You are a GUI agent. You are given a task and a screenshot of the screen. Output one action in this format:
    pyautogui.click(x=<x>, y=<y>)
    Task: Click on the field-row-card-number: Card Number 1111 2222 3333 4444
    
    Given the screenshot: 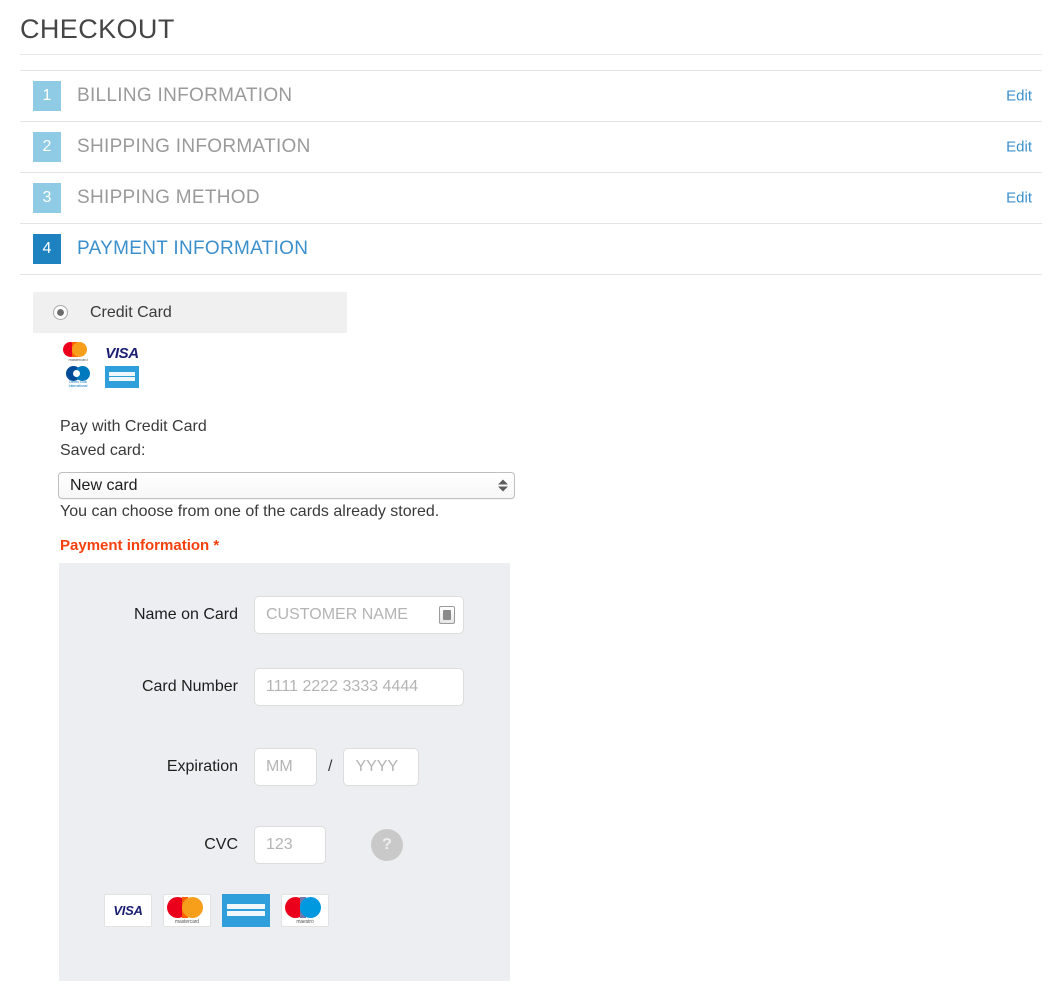 What is the action you would take?
    pyautogui.click(x=283, y=687)
    